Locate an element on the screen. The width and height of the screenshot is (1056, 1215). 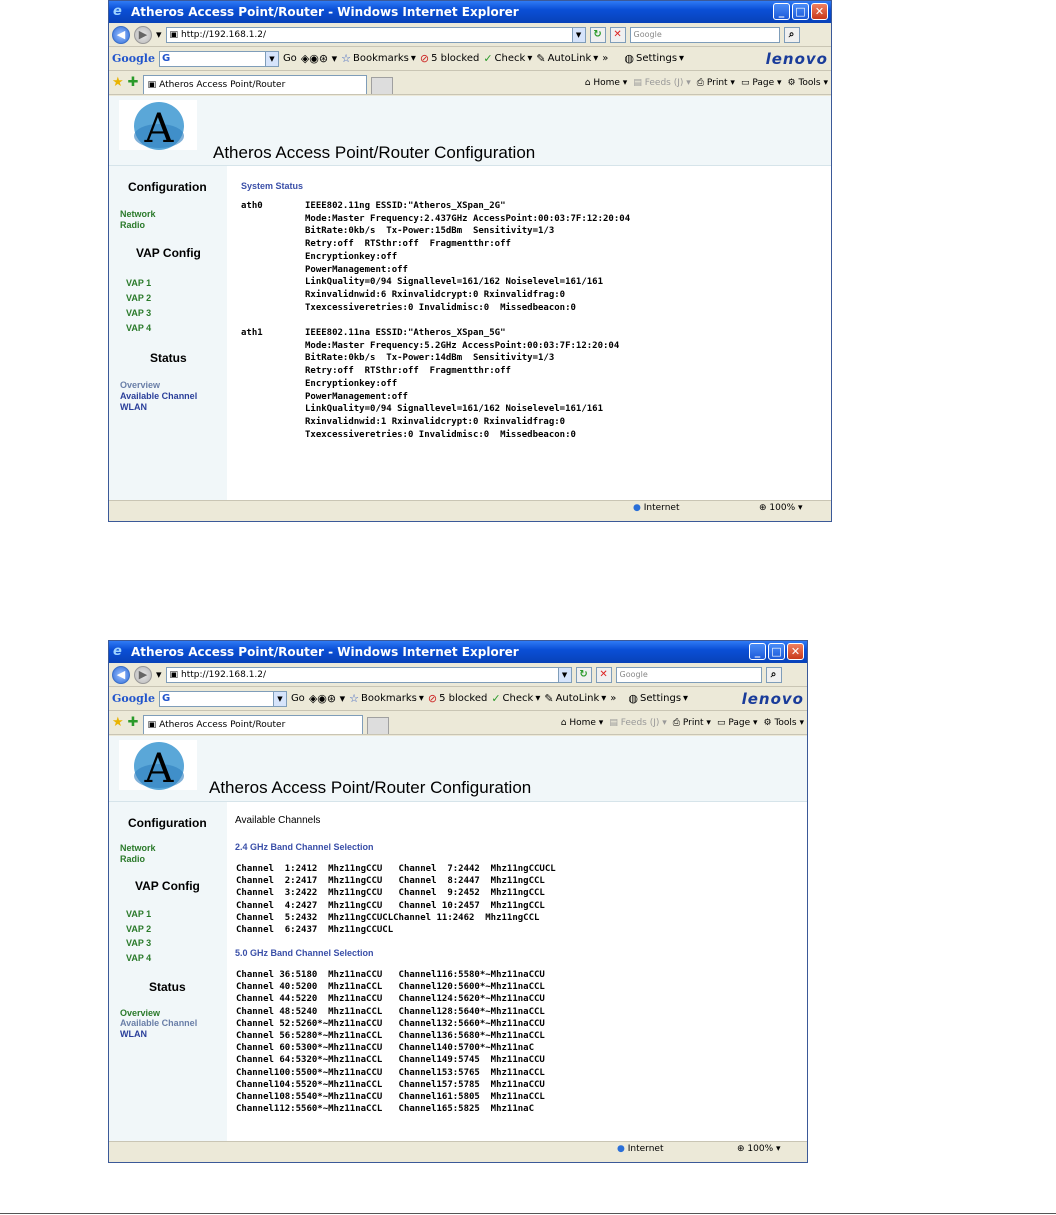
page-icon: ▣ is located at coordinates (174, 674).